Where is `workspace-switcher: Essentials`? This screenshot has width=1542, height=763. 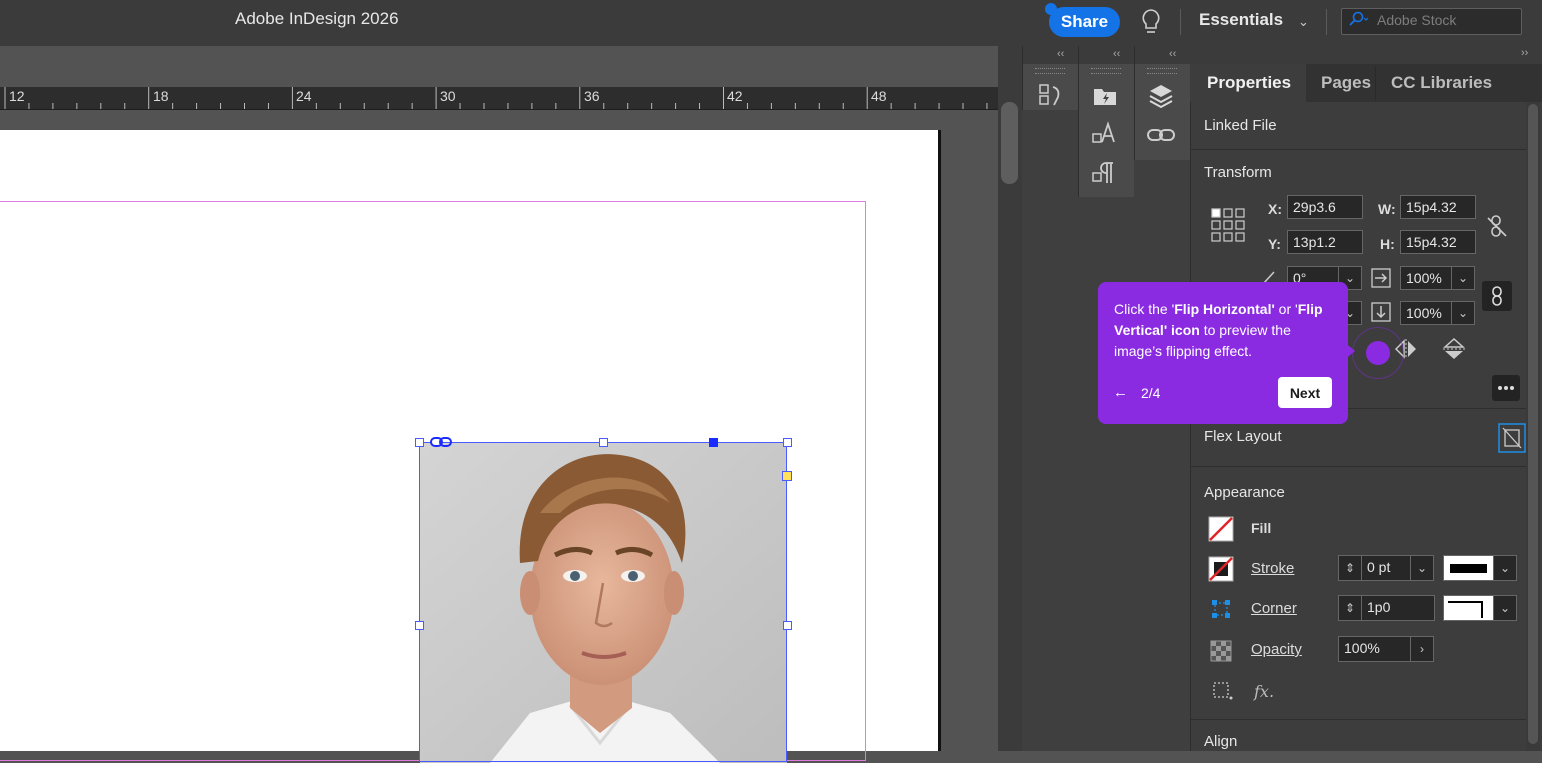
workspace-switcher: Essentials is located at coordinates (1241, 20).